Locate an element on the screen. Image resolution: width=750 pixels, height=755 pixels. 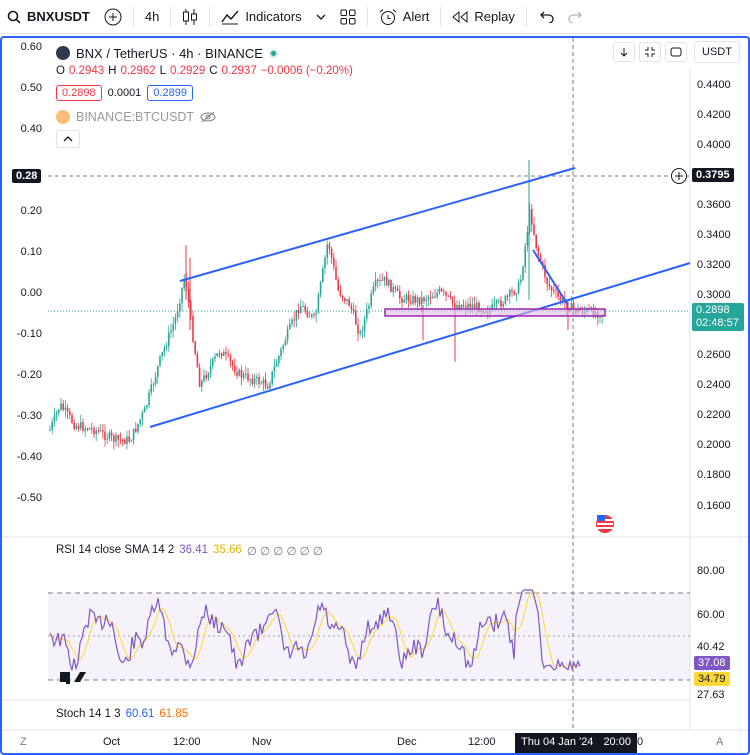
alert-label: Alert is located at coordinates (416, 16).